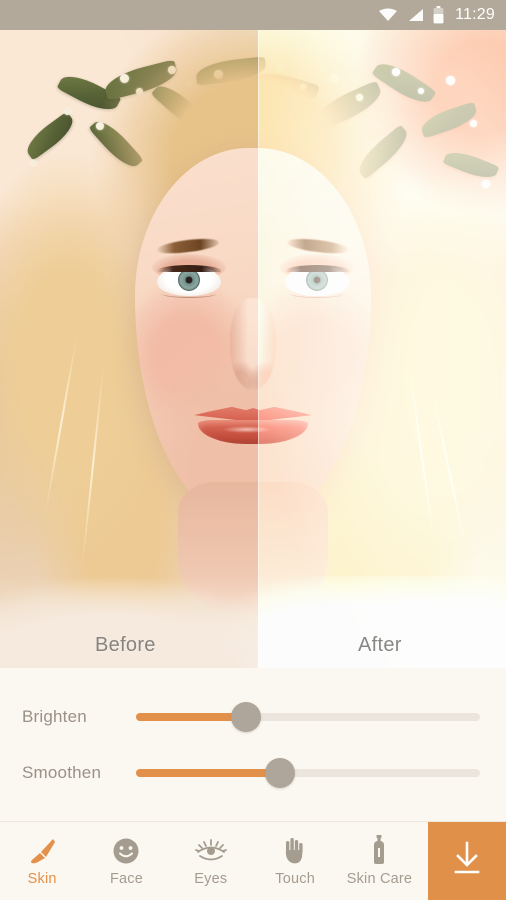 The image size is (506, 900). I want to click on smoothen-slider-track, so click(308, 772).